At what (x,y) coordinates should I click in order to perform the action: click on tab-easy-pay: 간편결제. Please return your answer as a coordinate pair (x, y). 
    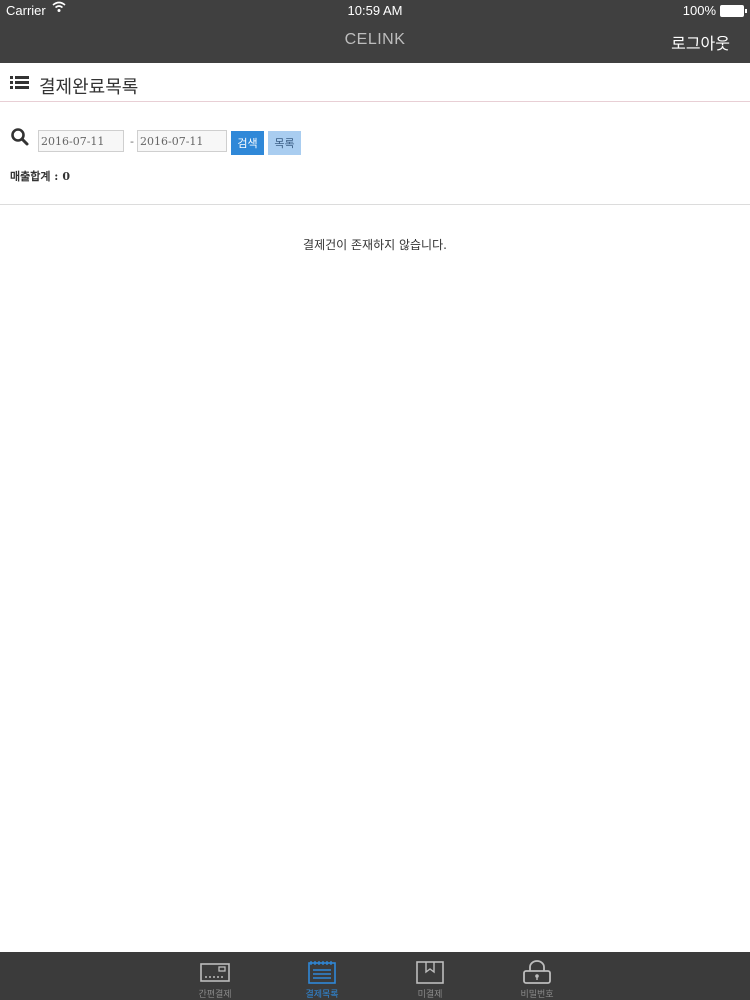
    Looking at the image, I should click on (215, 976).